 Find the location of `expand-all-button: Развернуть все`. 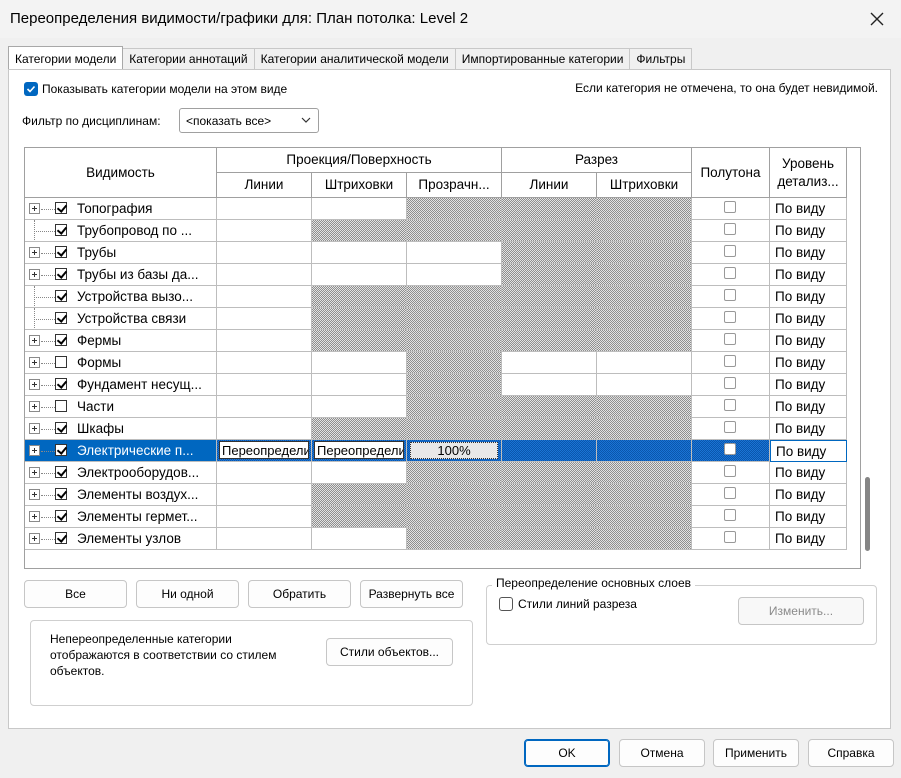

expand-all-button: Развернуть все is located at coordinates (411, 594).